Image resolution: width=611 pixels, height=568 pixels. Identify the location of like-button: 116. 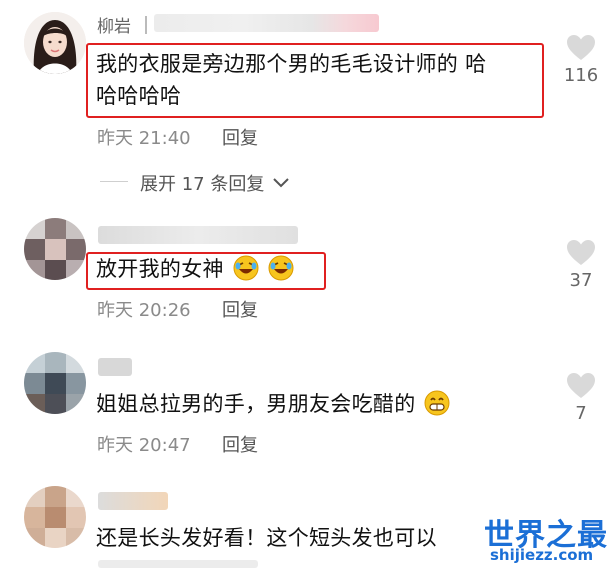
(581, 60).